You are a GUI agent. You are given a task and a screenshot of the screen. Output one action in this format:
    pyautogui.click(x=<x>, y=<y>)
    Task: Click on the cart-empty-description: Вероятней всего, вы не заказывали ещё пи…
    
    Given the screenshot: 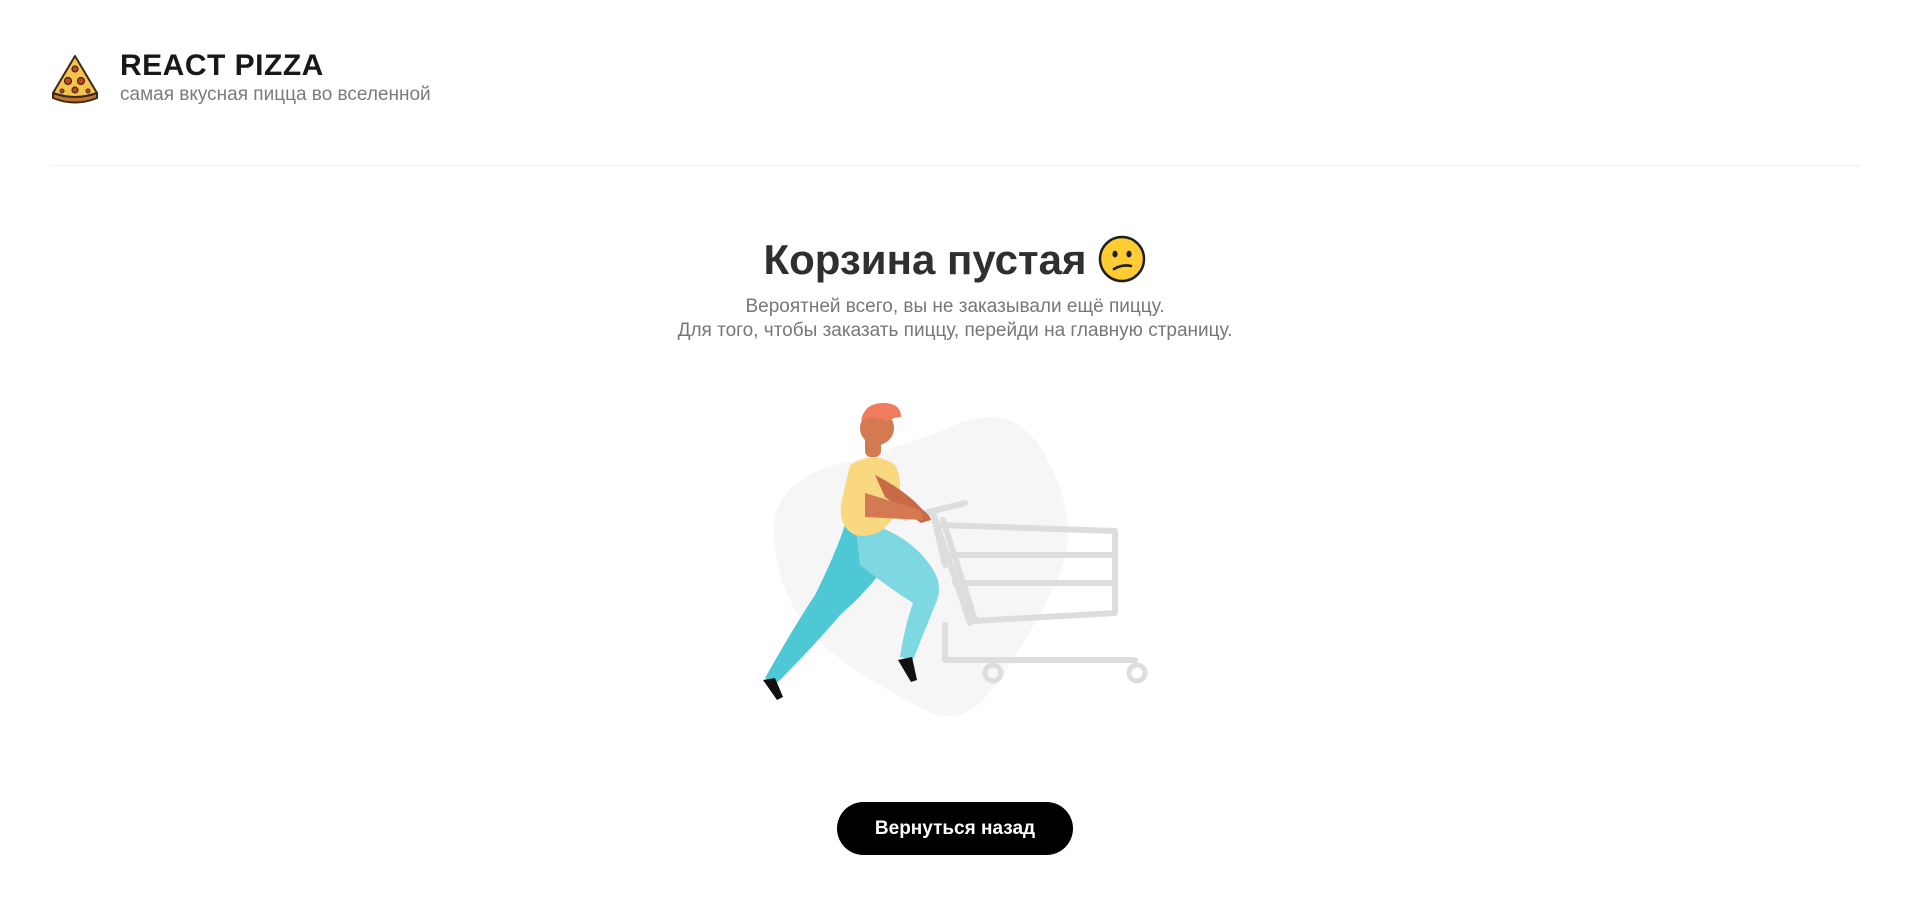 What is the action you would take?
    pyautogui.click(x=955, y=319)
    